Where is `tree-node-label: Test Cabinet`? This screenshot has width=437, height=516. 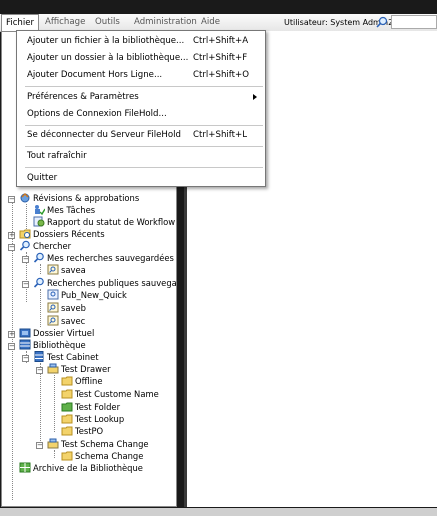 tree-node-label: Test Cabinet is located at coordinates (73, 357).